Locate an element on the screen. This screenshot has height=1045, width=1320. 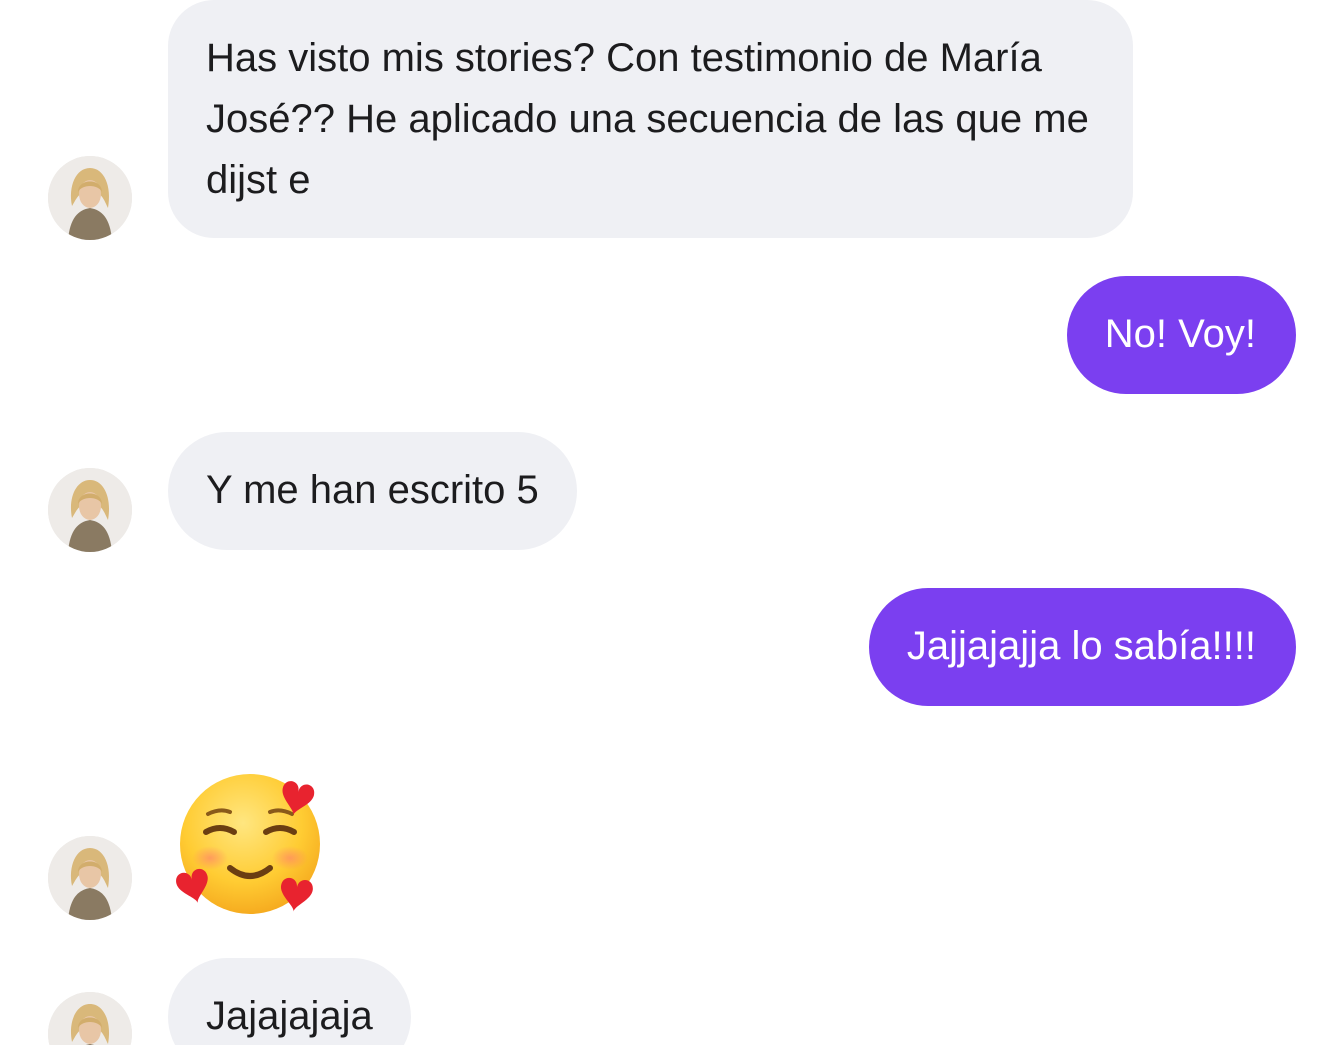
message-text: Y me han escrito 5 is located at coordinates (372, 490).